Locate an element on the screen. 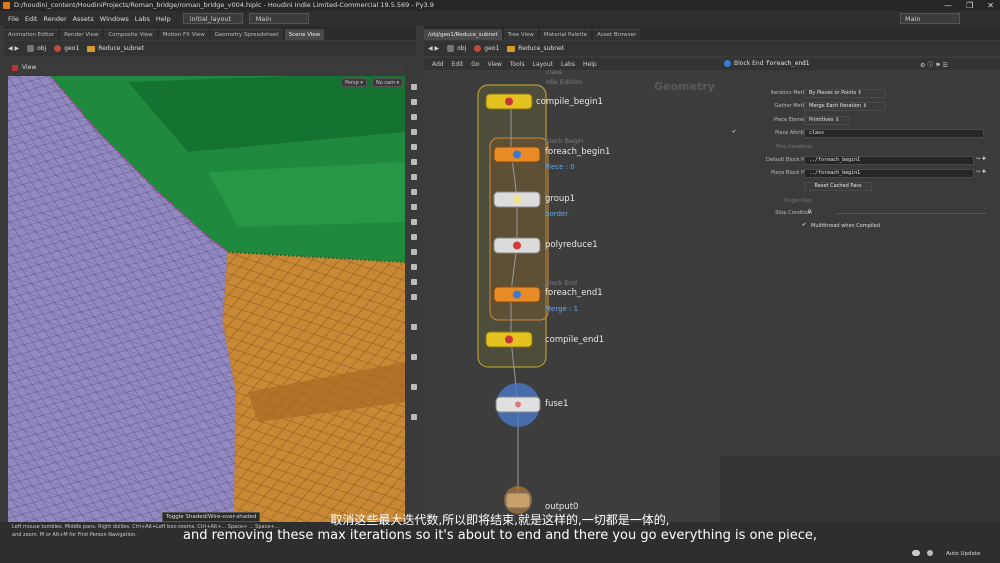  stop-condition-slider is located at coordinates (911, 213).